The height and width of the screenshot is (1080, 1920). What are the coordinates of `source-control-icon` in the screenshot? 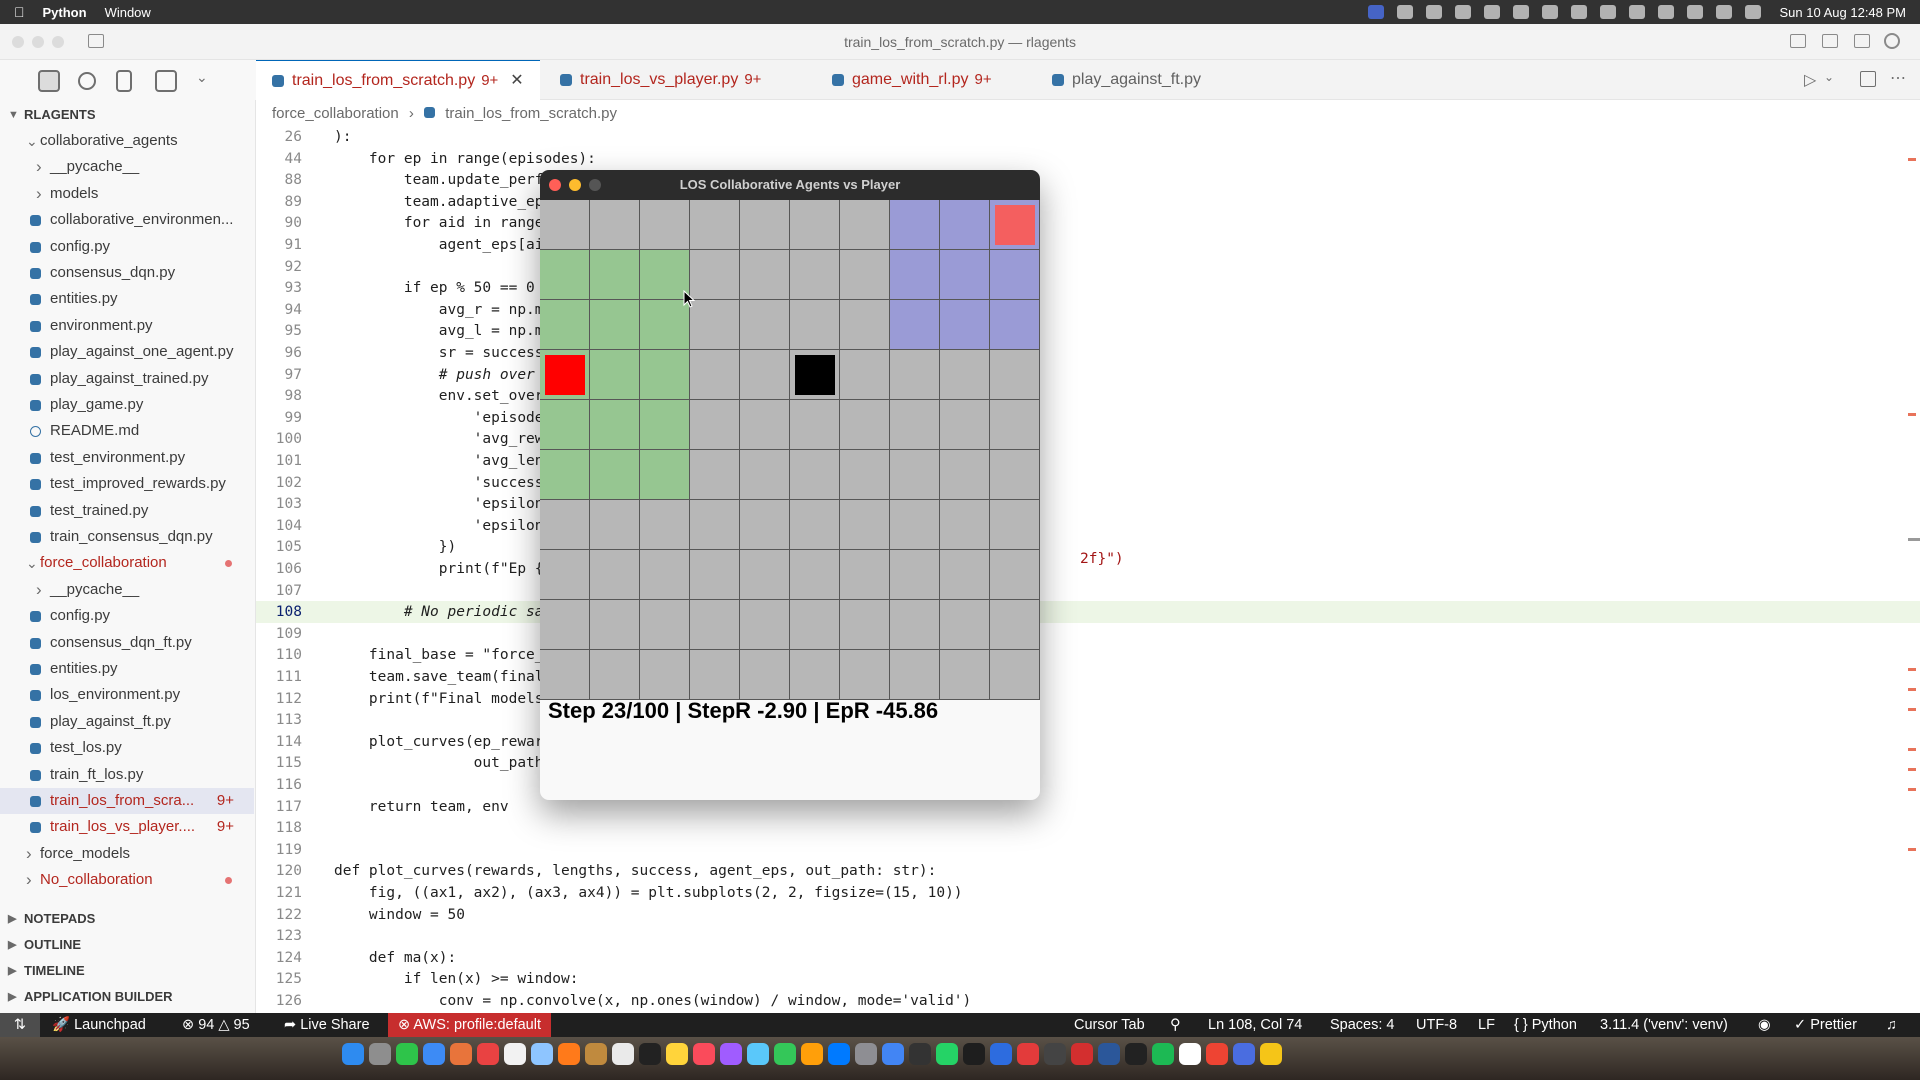 It's located at (124, 81).